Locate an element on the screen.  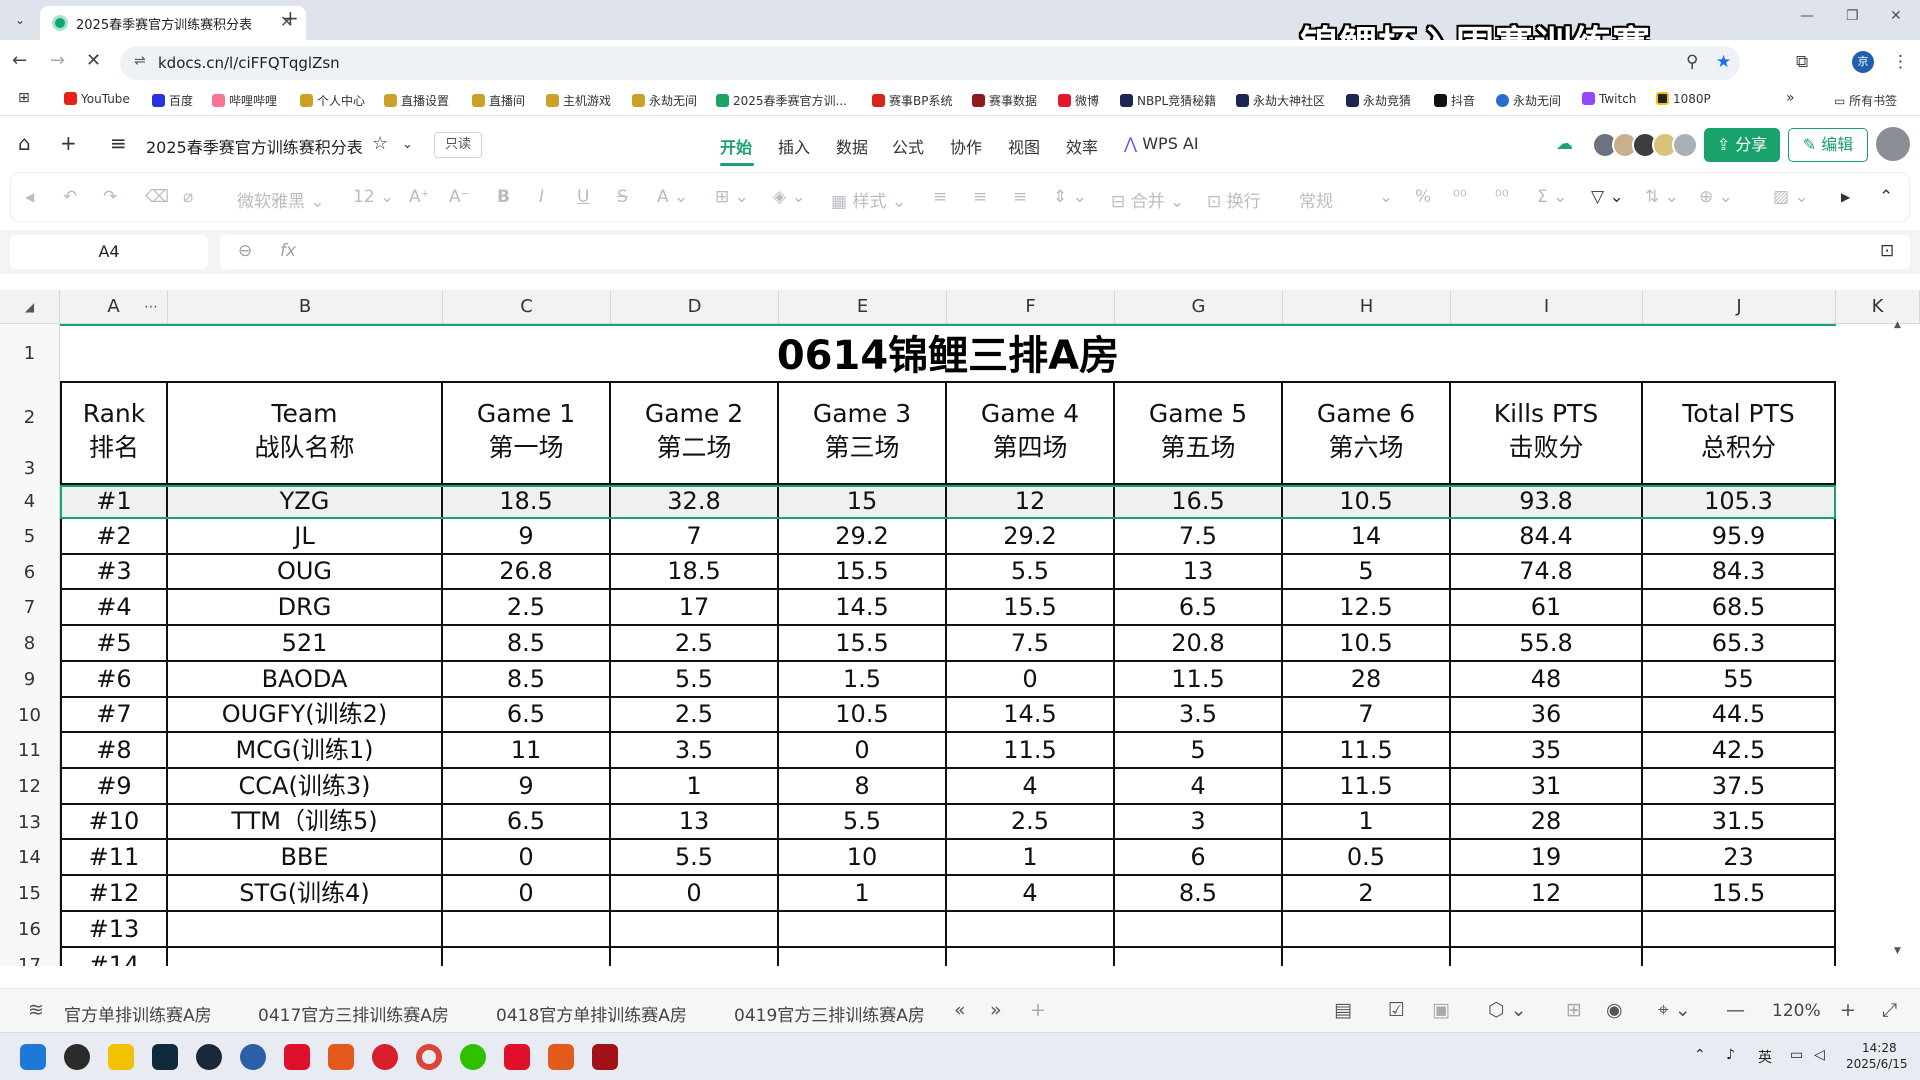
bookmark-item: 1080P is located at coordinates (1683, 99).